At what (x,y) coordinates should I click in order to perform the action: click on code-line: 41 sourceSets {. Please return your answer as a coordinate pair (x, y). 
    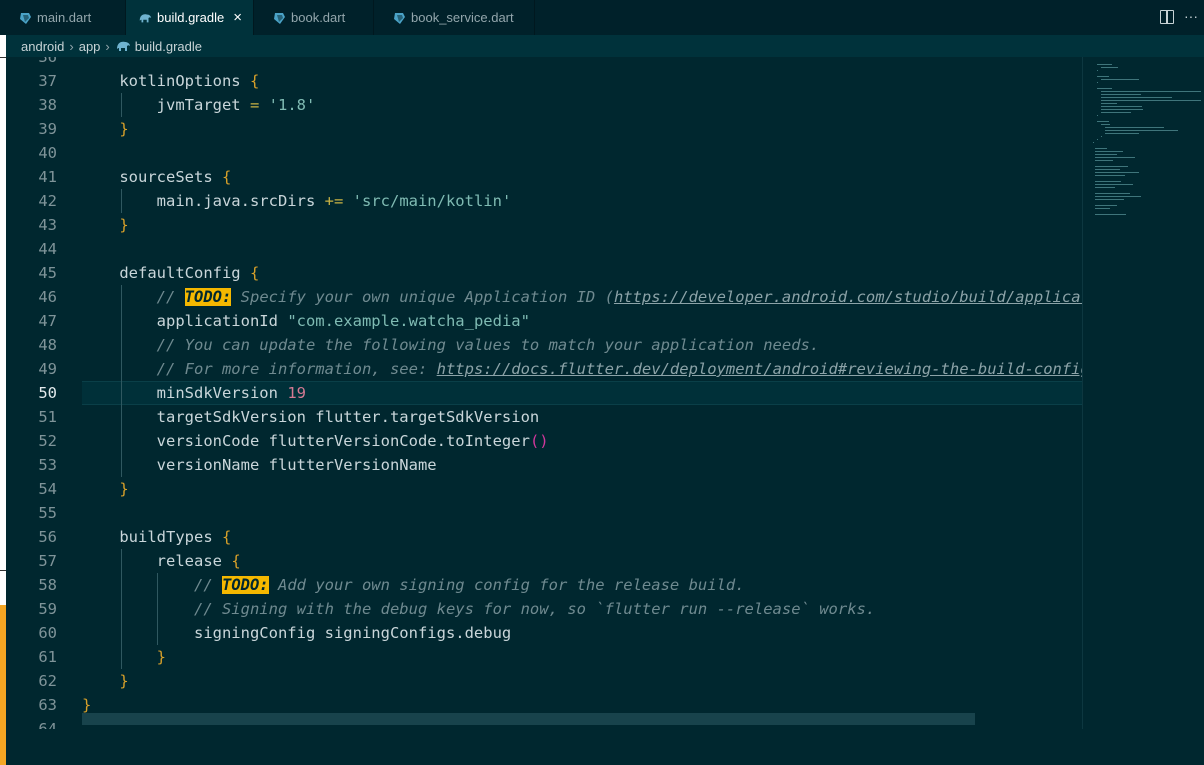
    Looking at the image, I should click on (544, 177).